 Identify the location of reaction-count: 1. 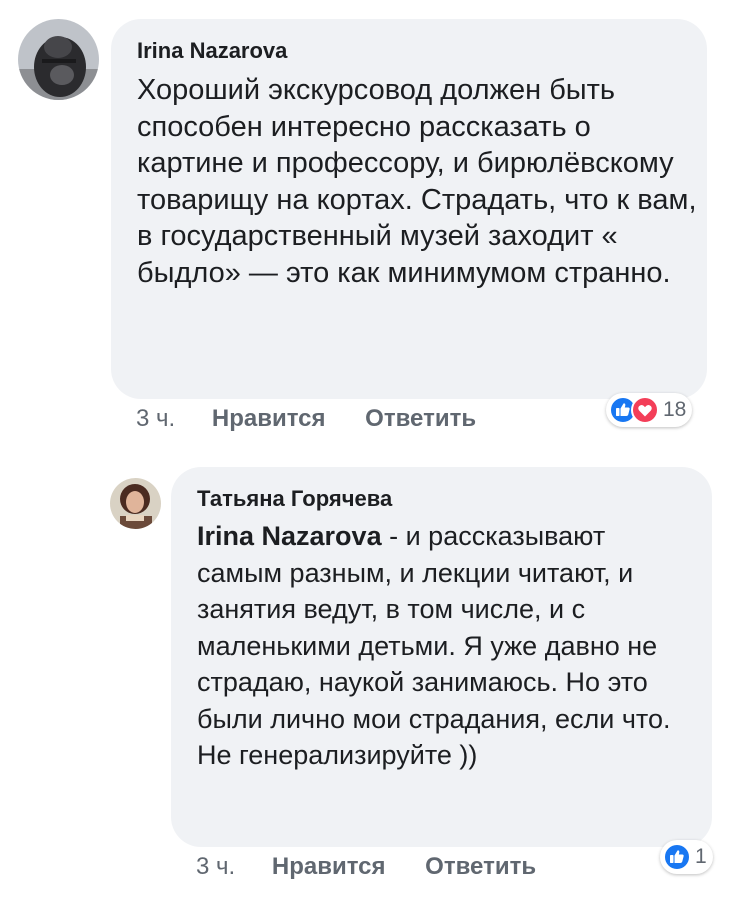
(701, 856).